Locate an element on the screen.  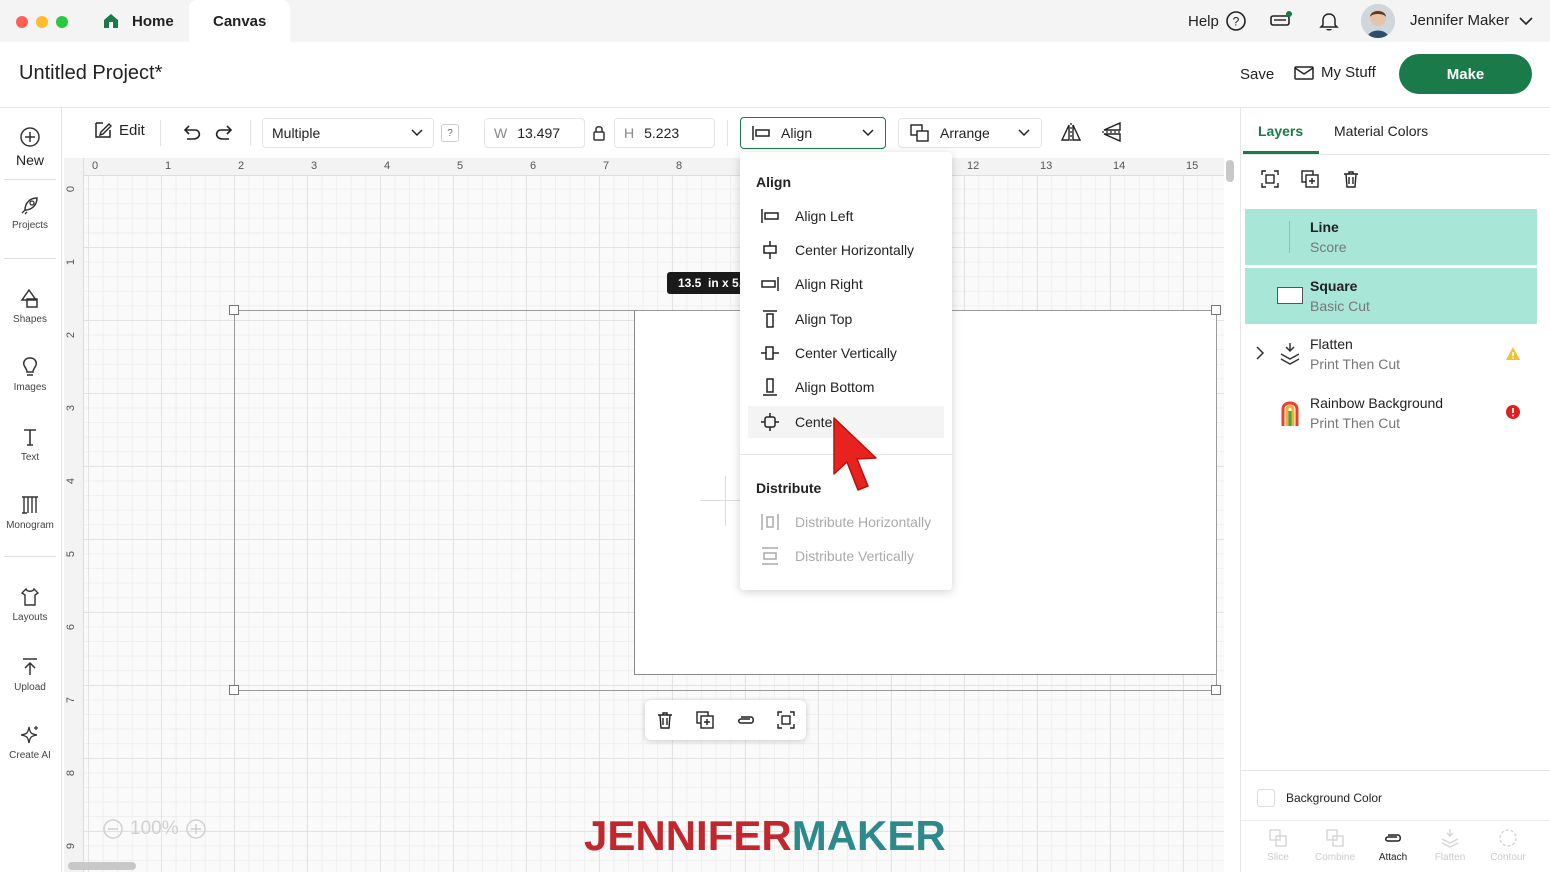
menu-item-align-right: Align Right is located at coordinates (846, 284).